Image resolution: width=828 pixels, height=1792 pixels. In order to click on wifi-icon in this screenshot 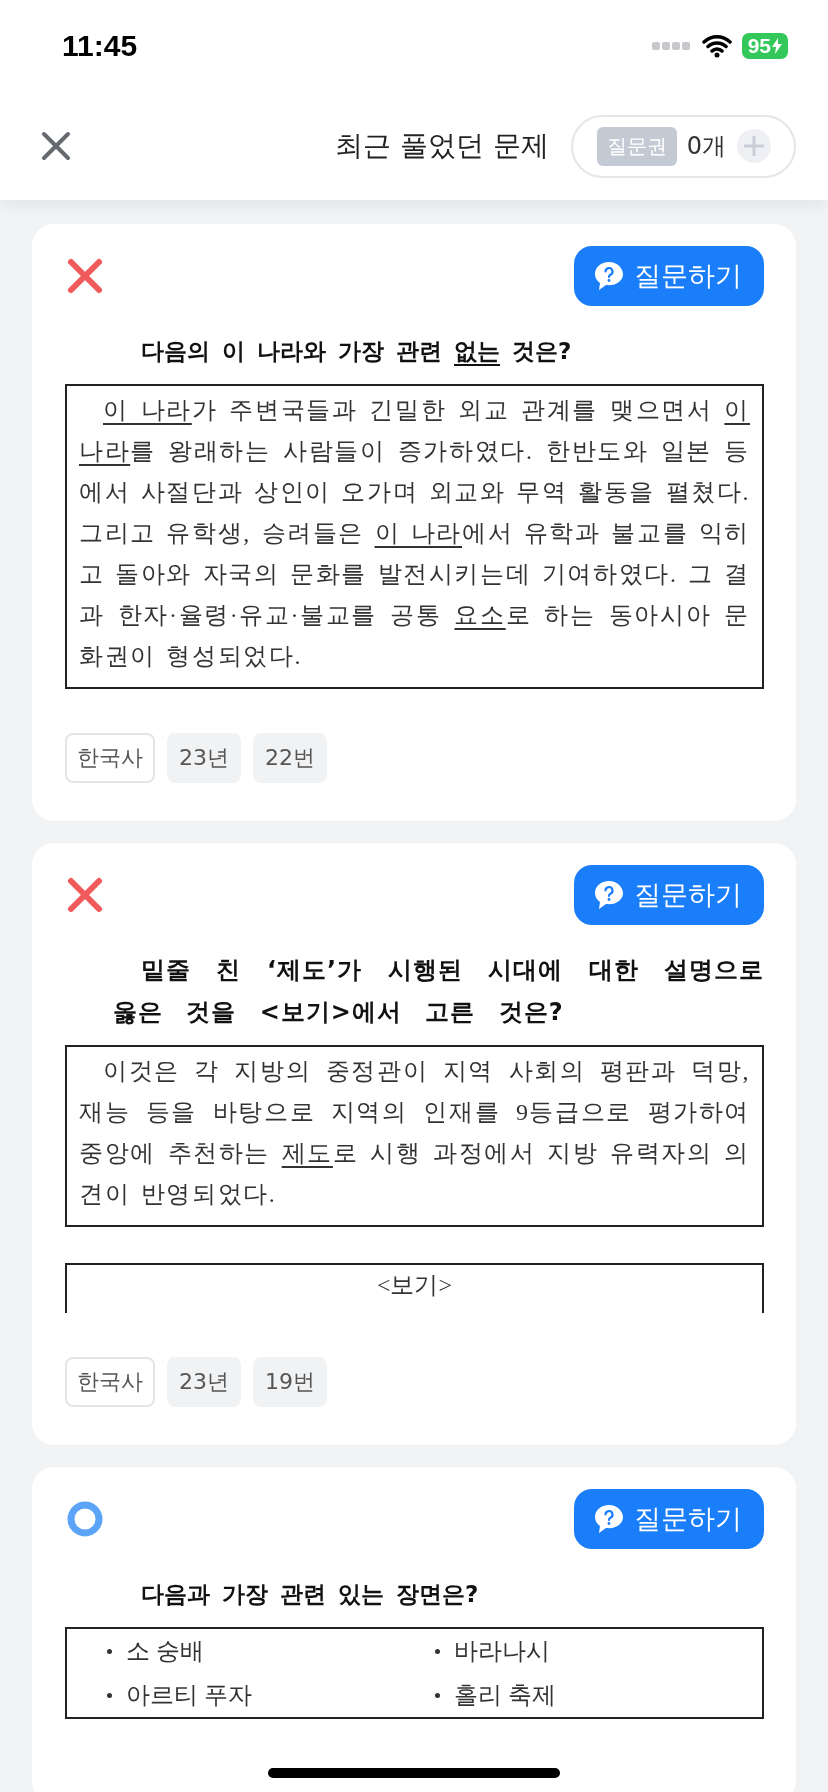, I will do `click(716, 46)`.